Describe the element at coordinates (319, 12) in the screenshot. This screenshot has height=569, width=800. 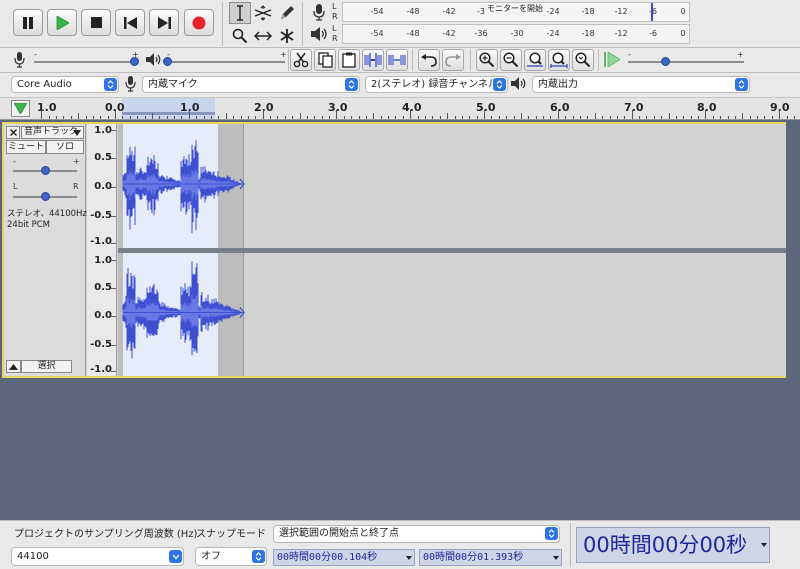
I see `record-meter-button` at that location.